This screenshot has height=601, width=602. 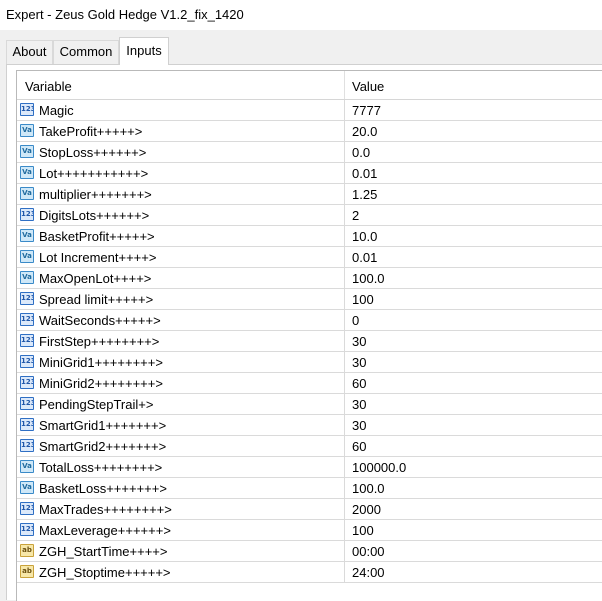 I want to click on table-row: 123 SmartGrid2+++++++> 60, so click(x=309, y=446).